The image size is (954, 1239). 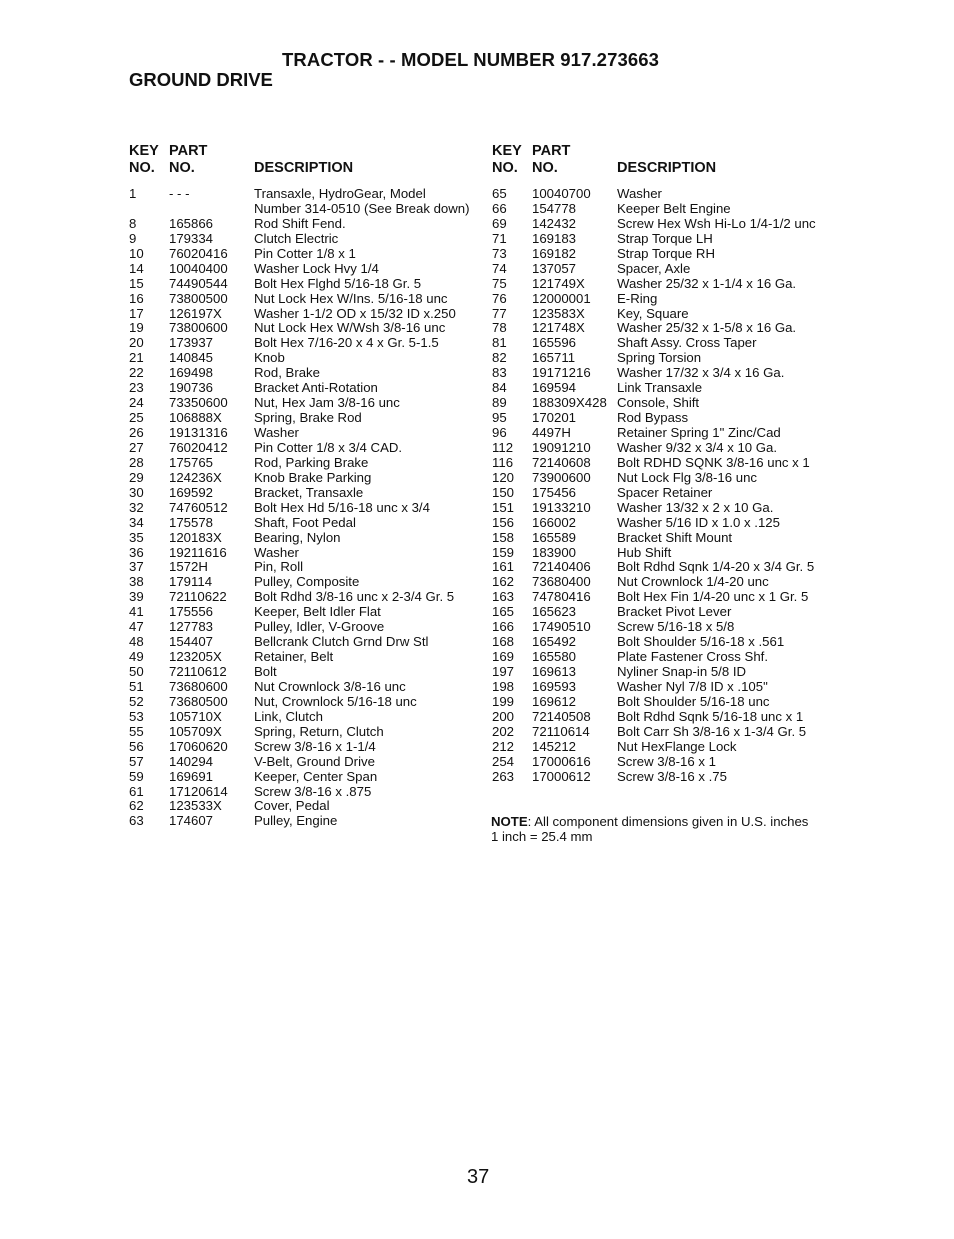 I want to click on table-row: 120 73900600 Nut Lock Flg 3/8-16 unc, so click(x=669, y=477).